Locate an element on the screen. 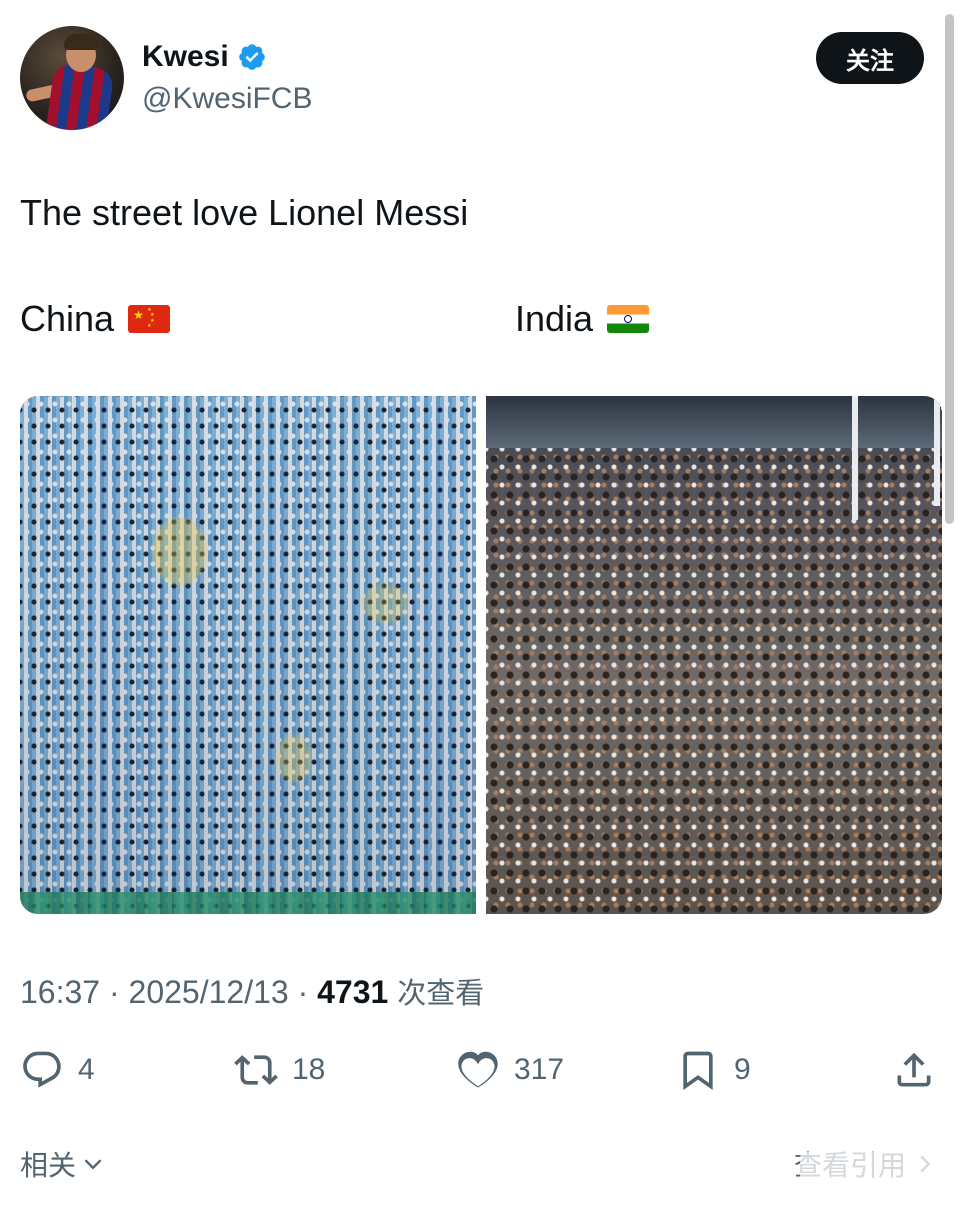 The height and width of the screenshot is (1207, 960). related-link: 相关 is located at coordinates (63, 1164).